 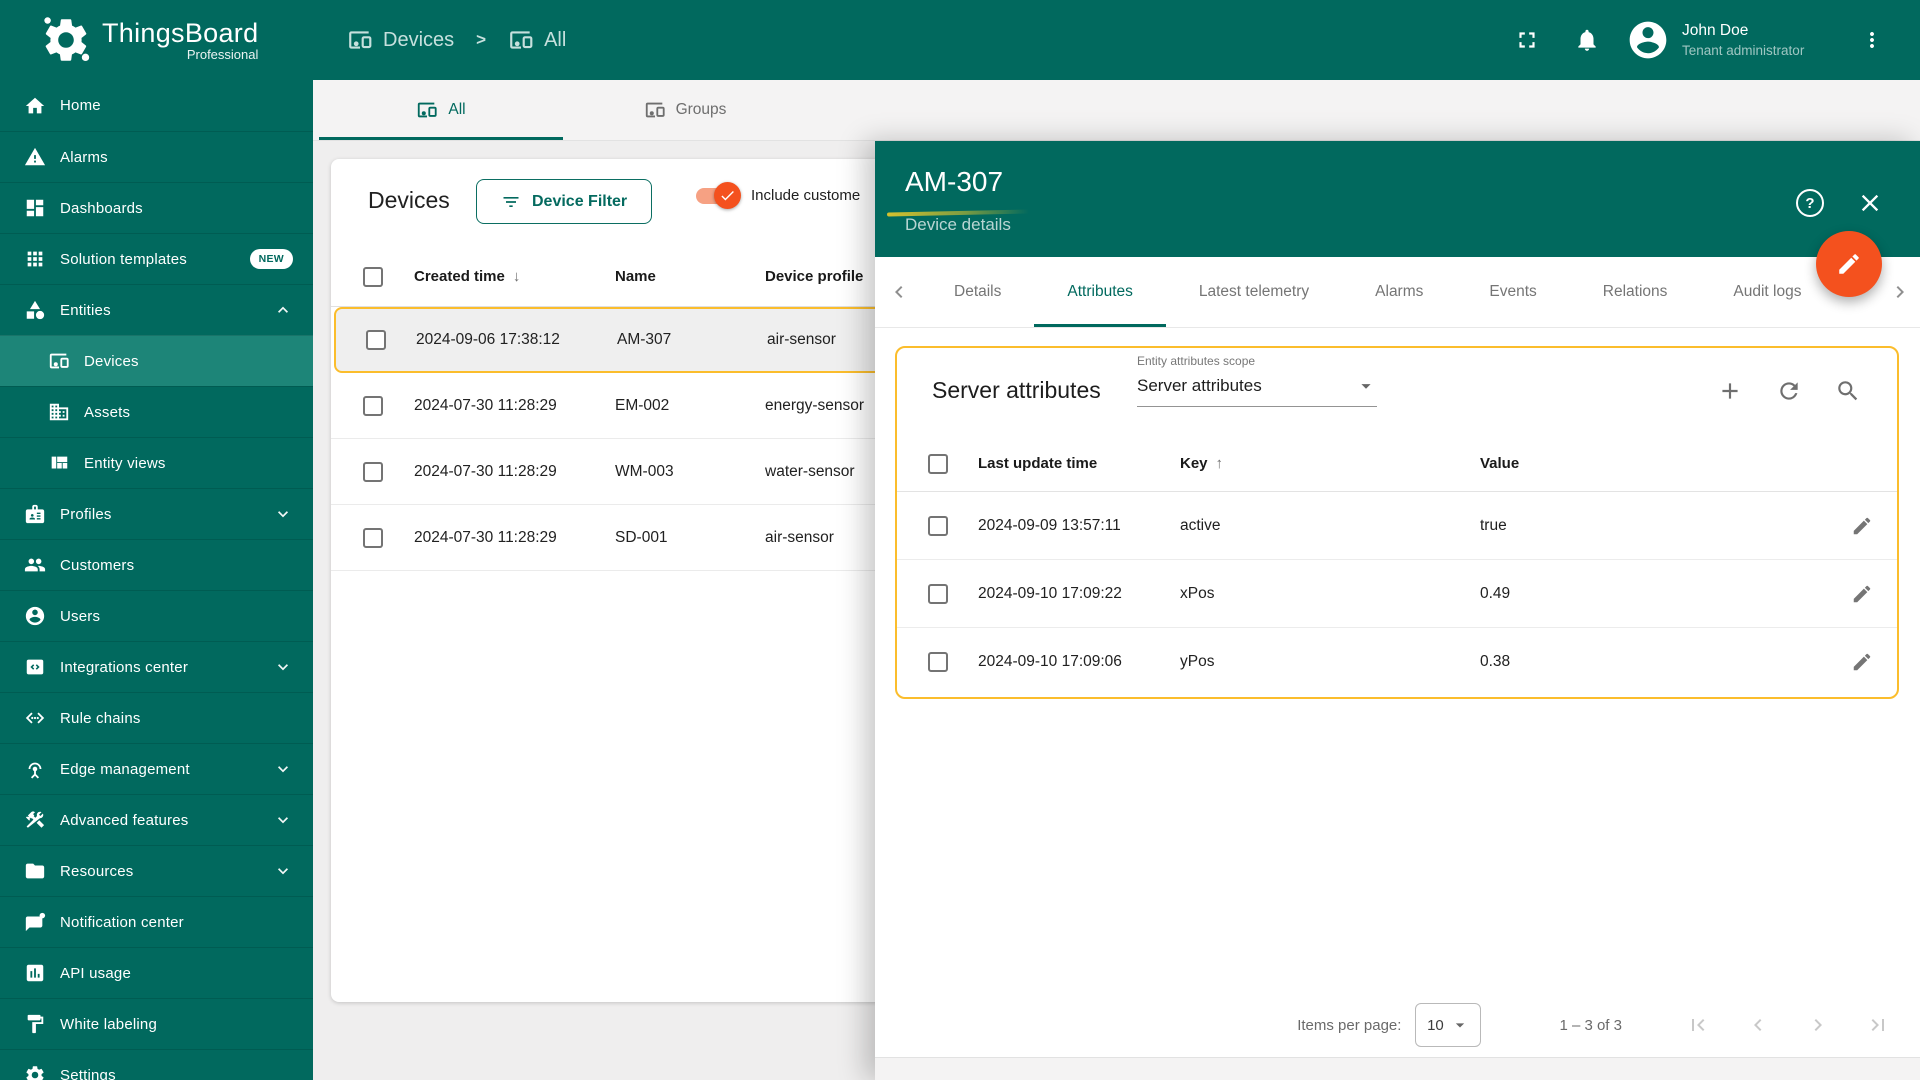 What do you see at coordinates (111, 361) in the screenshot?
I see `sidebar-item-label: Devices` at bounding box center [111, 361].